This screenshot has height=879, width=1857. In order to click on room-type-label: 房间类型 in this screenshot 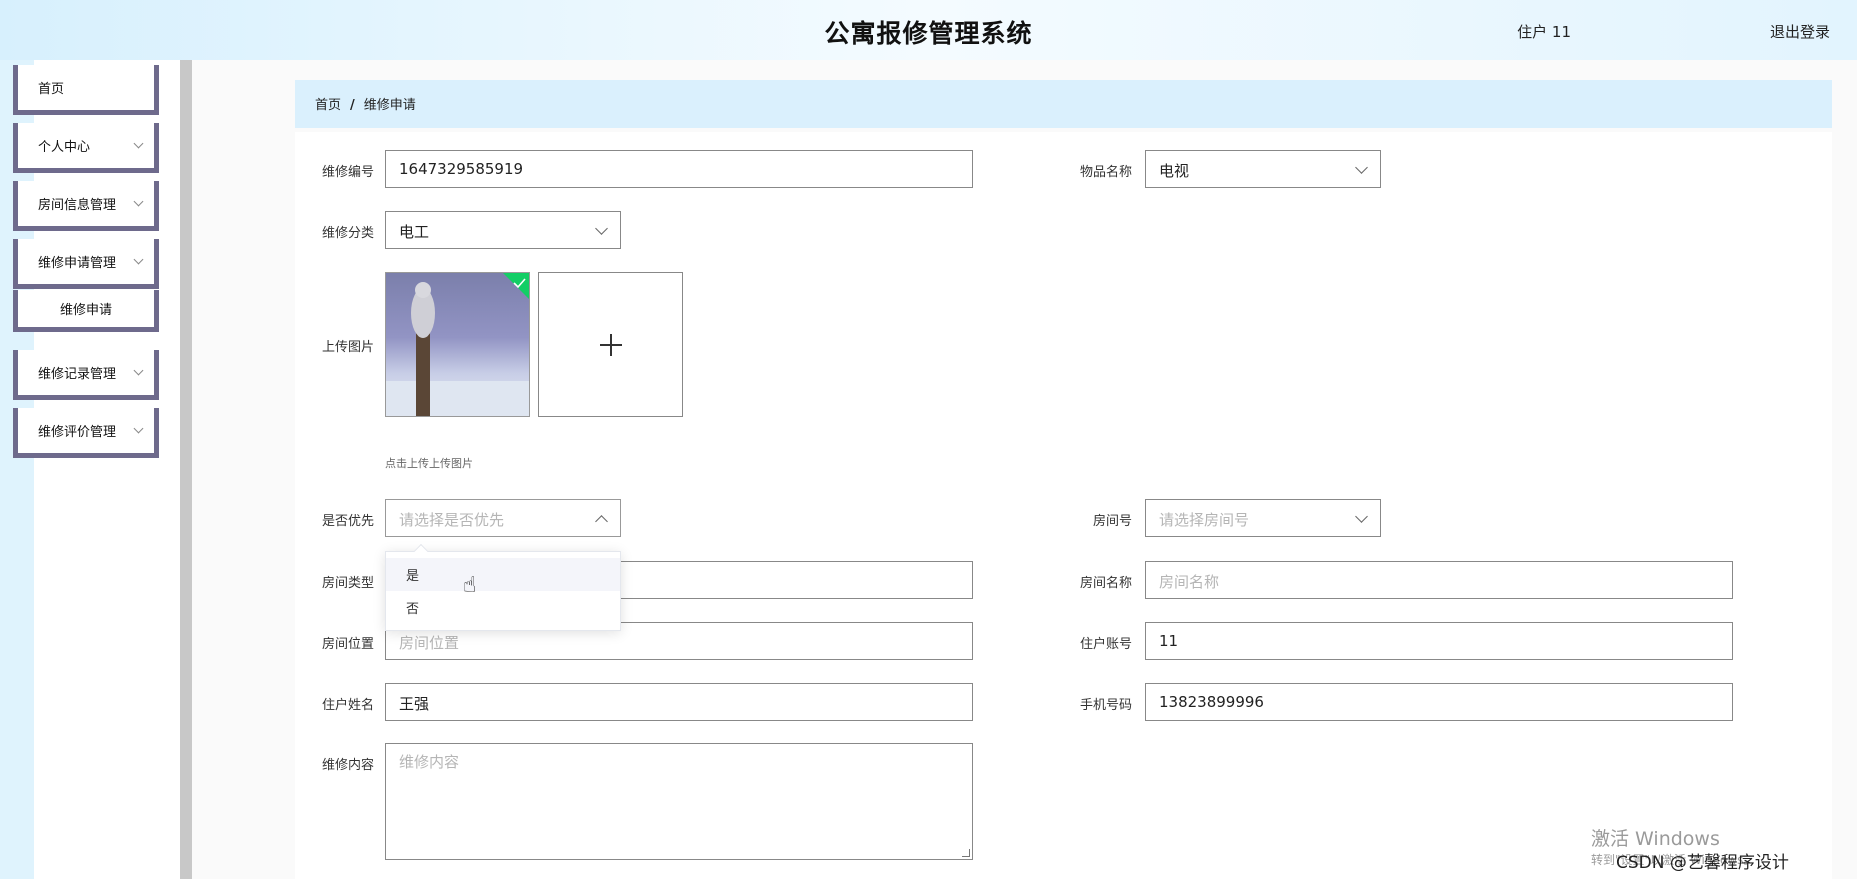, I will do `click(347, 583)`.